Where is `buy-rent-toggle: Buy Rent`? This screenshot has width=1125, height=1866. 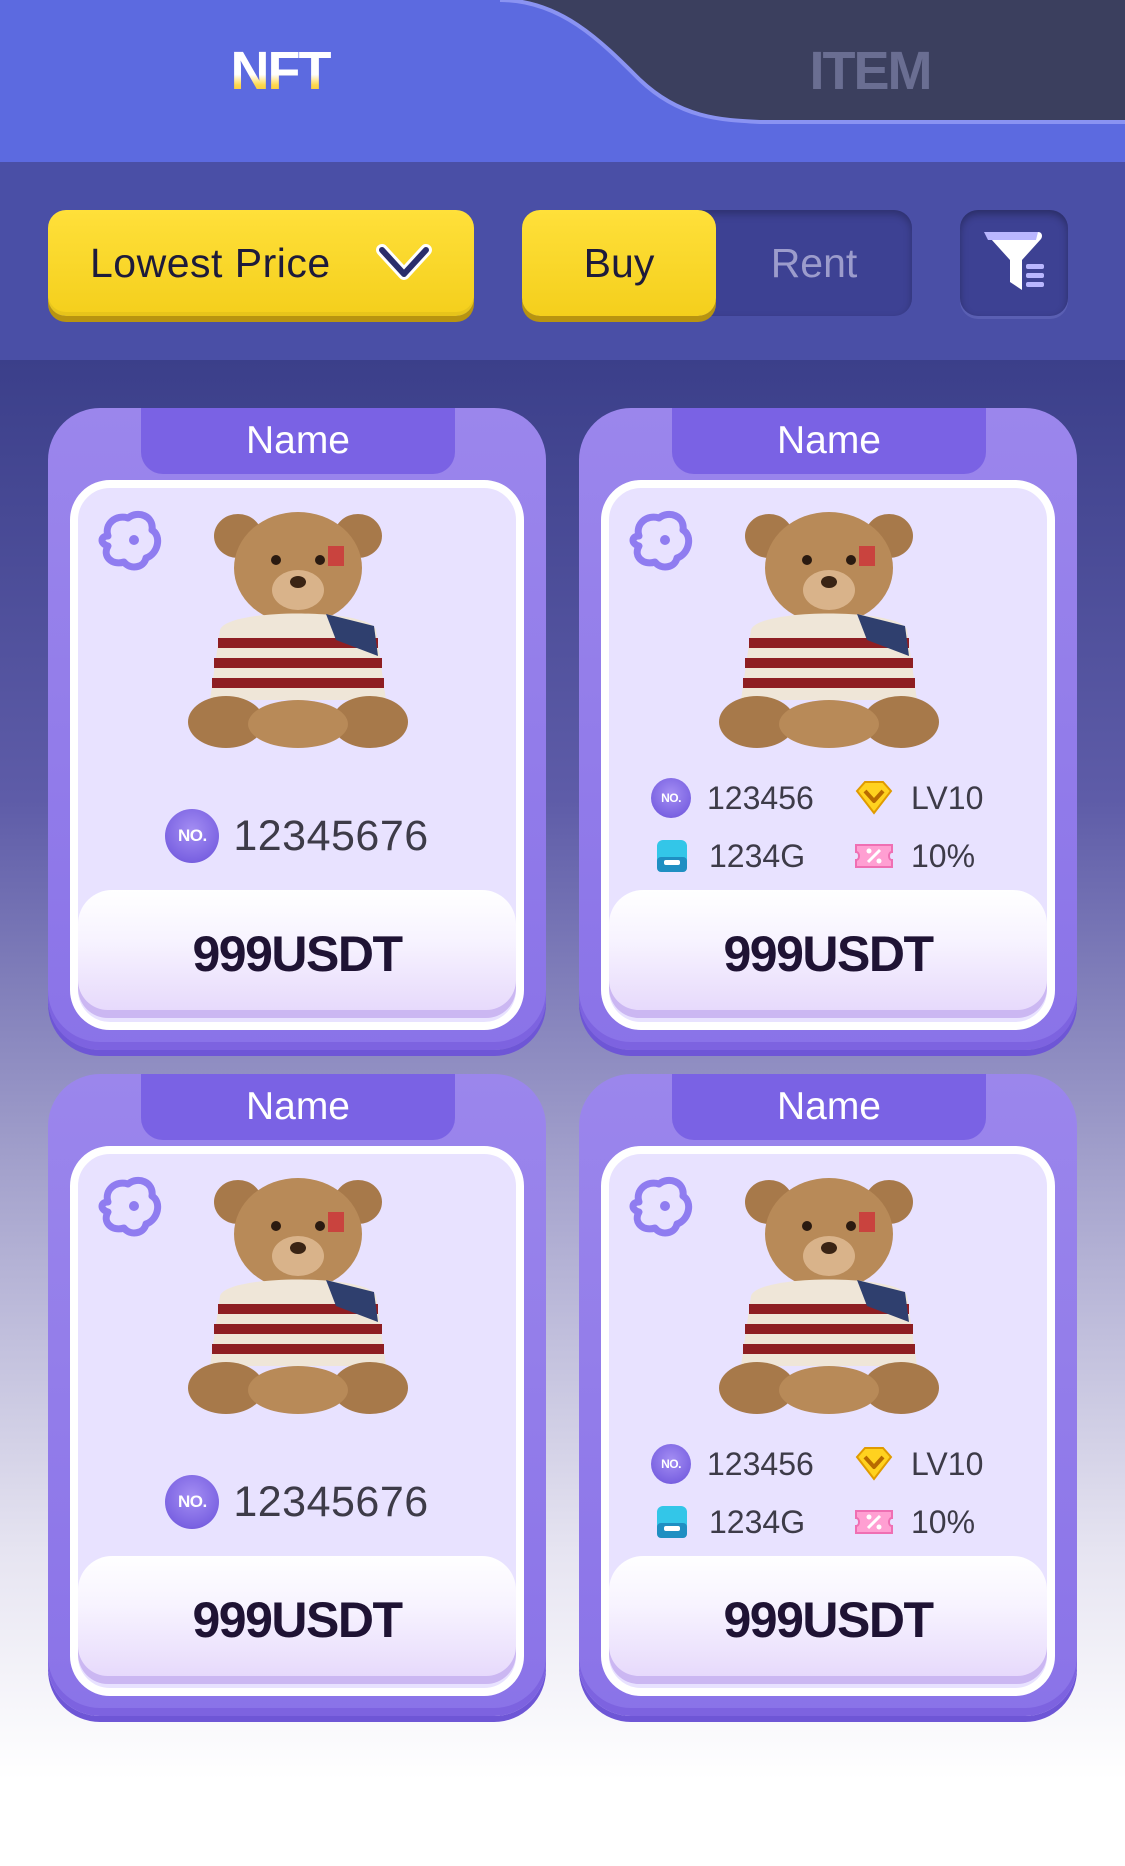 buy-rent-toggle: Buy Rent is located at coordinates (717, 263).